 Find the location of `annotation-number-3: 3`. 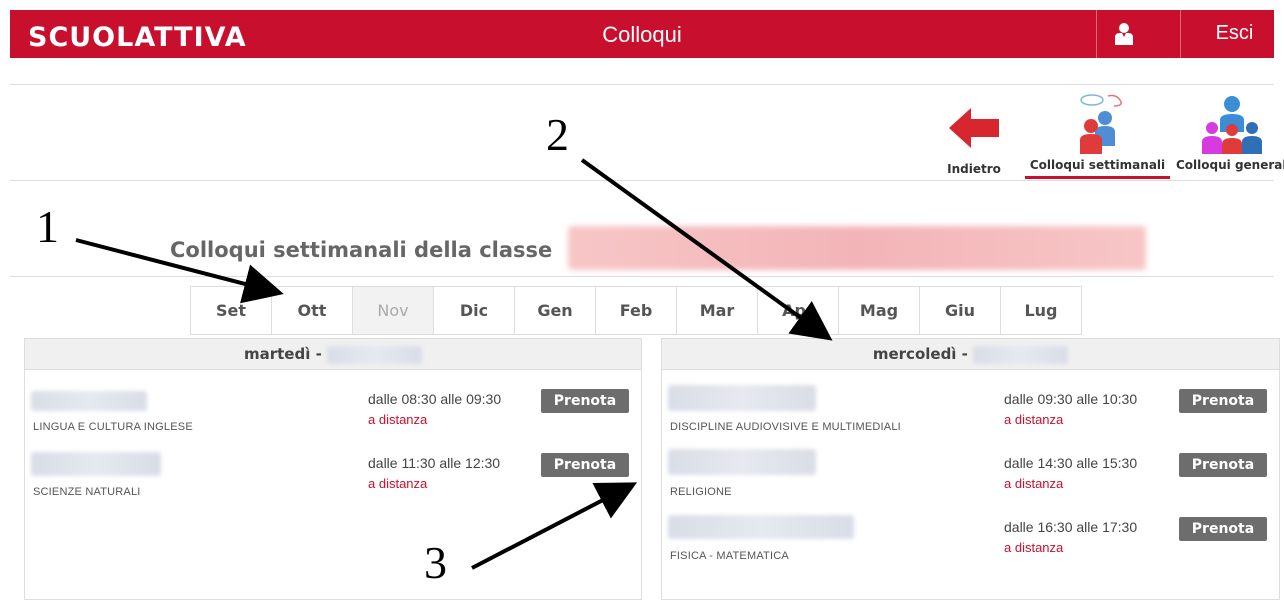

annotation-number-3: 3 is located at coordinates (435, 562).